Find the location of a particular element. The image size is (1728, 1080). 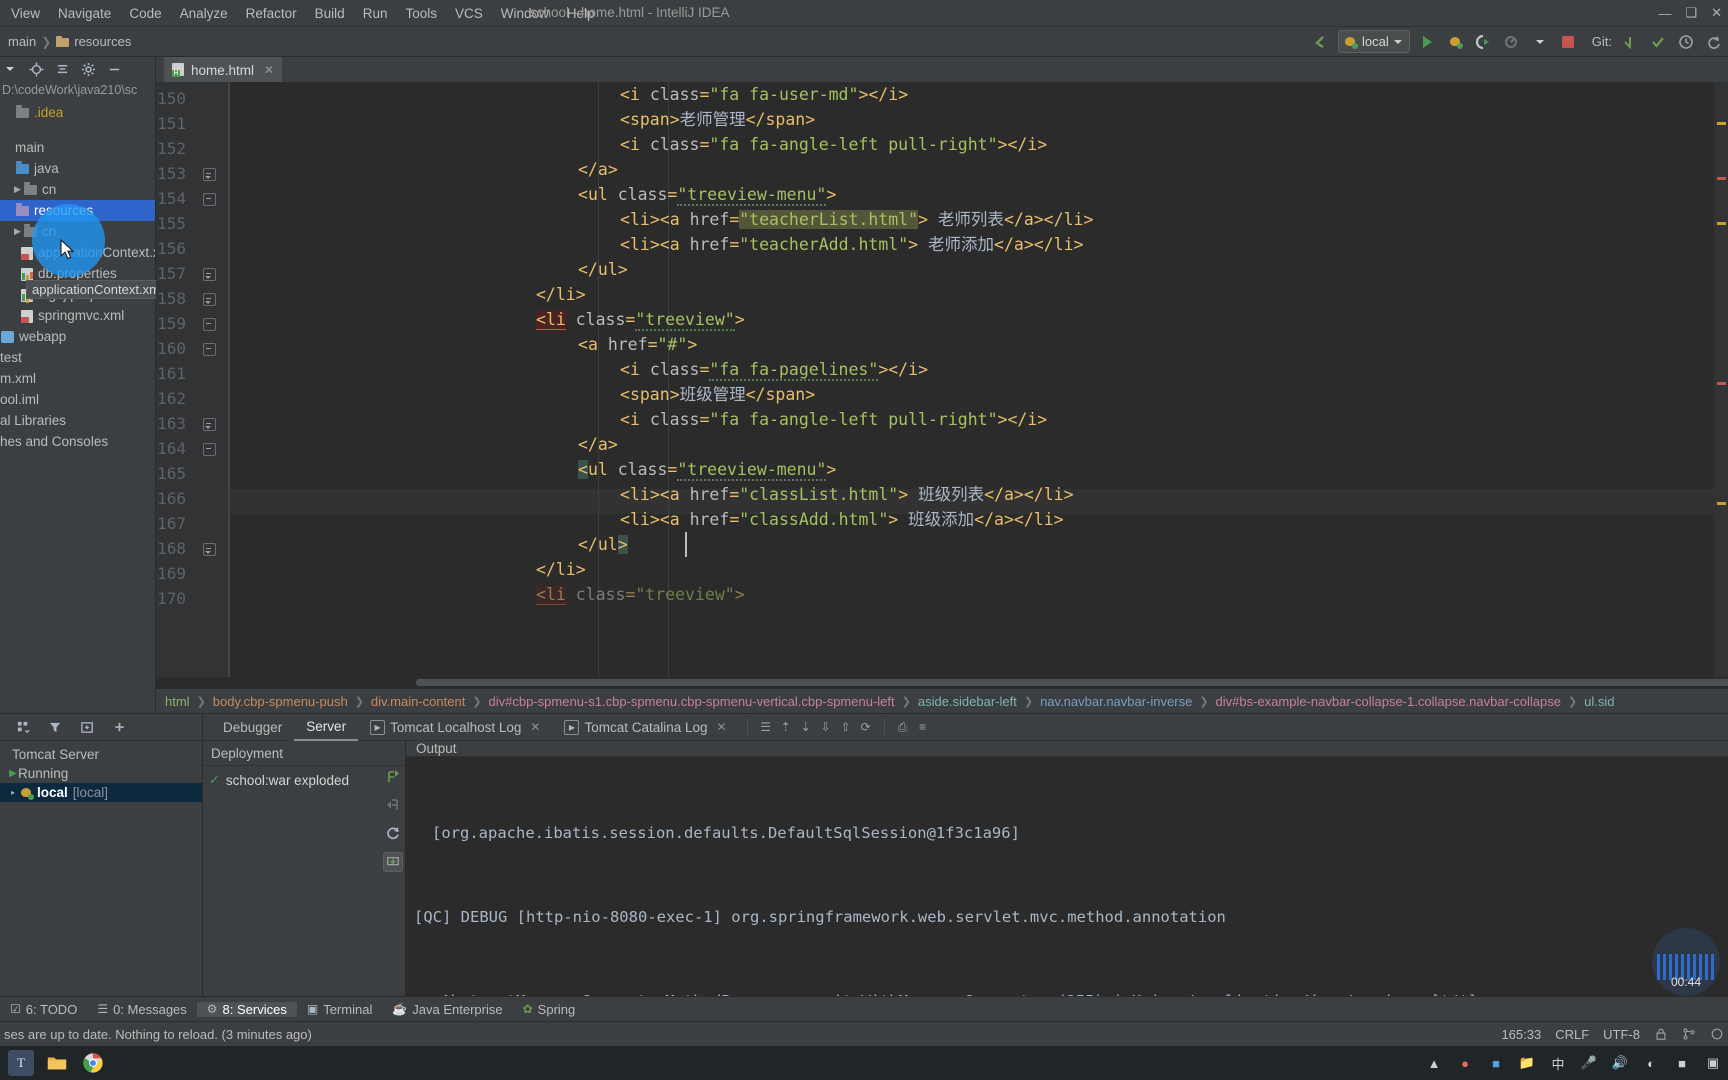

tree-item-cn-java: ▶ cn is located at coordinates (77, 189).